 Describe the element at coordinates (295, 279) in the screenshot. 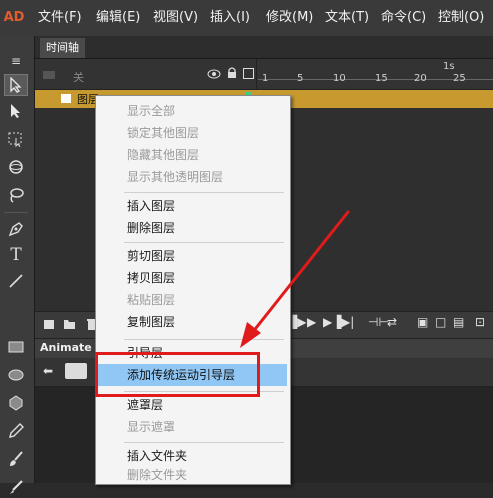

I see `annotation-arrow-icon` at that location.